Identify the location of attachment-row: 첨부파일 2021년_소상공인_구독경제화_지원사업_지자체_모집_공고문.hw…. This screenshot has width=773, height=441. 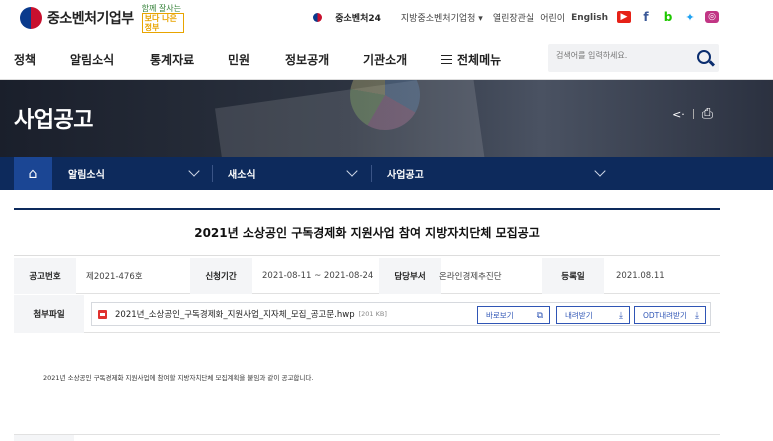
(367, 314).